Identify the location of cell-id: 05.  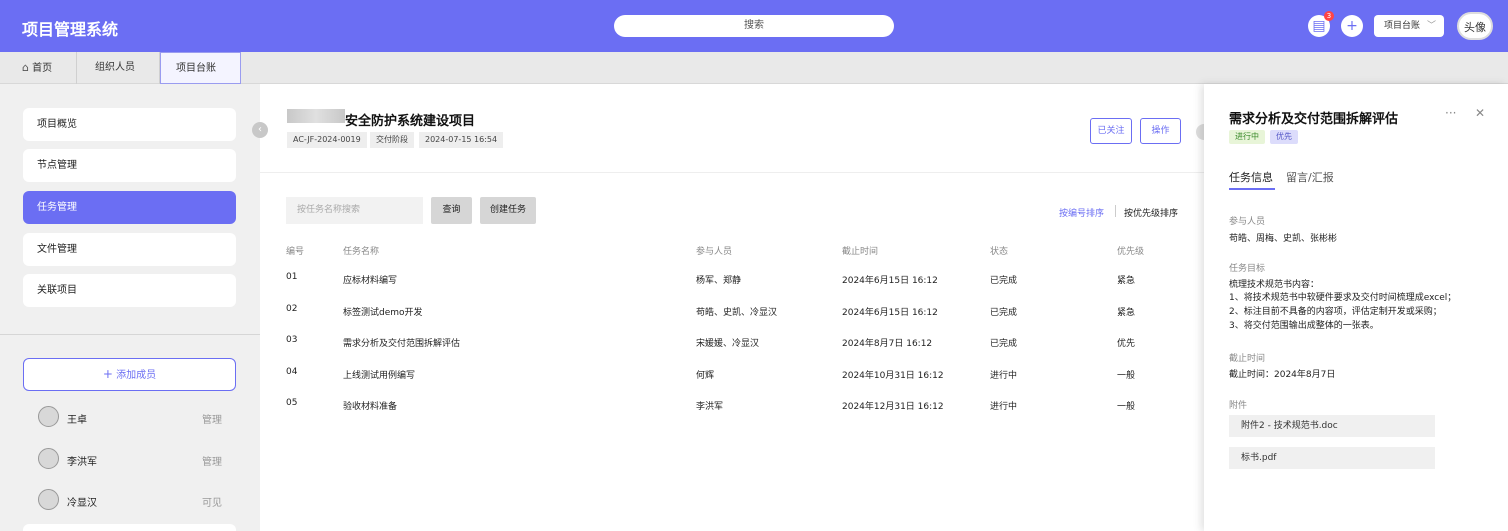
(292, 403).